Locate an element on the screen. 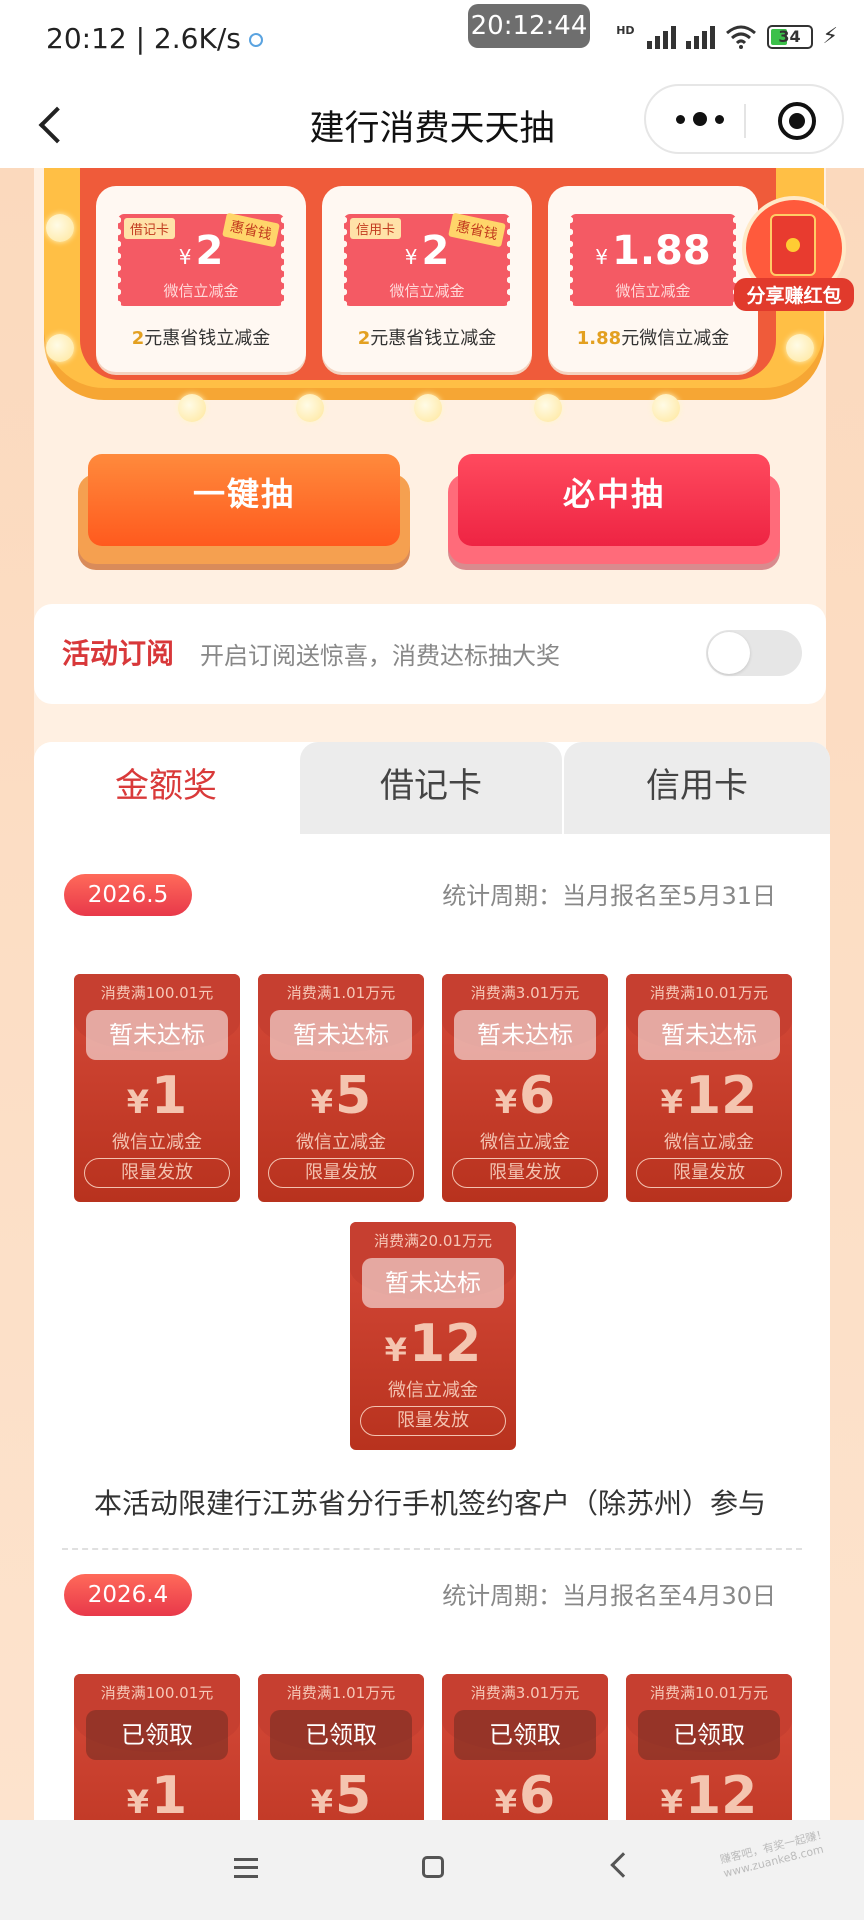 The height and width of the screenshot is (1920, 864). caption-amount: 2 is located at coordinates (138, 338).